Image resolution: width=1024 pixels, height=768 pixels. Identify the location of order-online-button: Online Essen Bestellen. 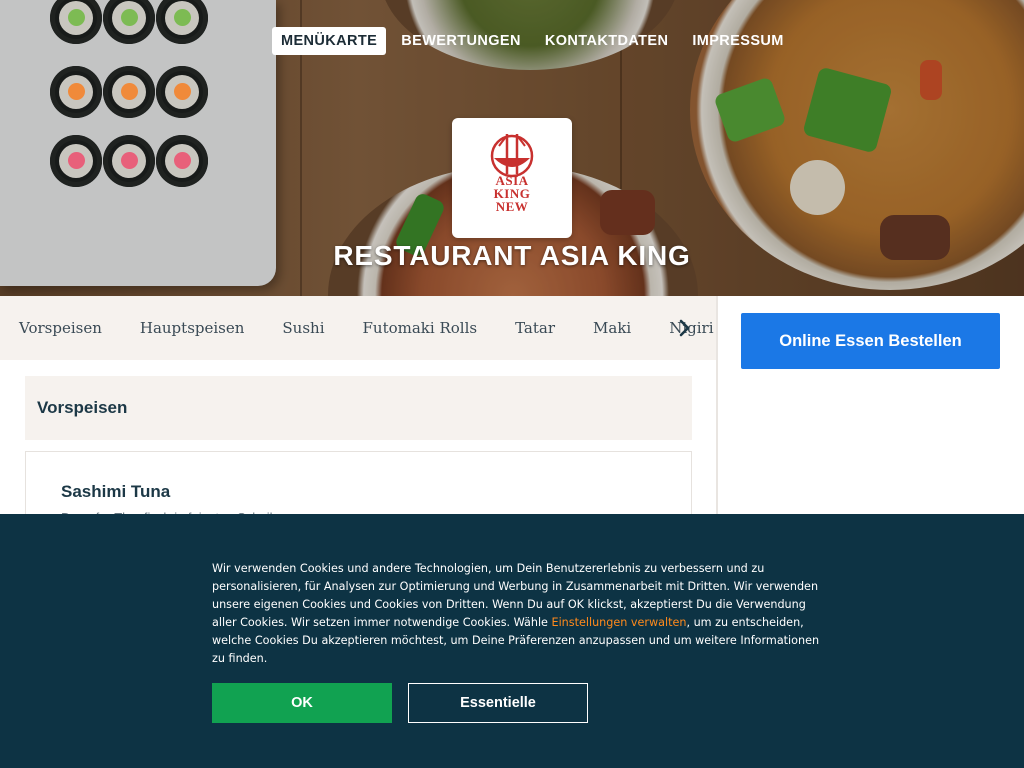
(870, 341).